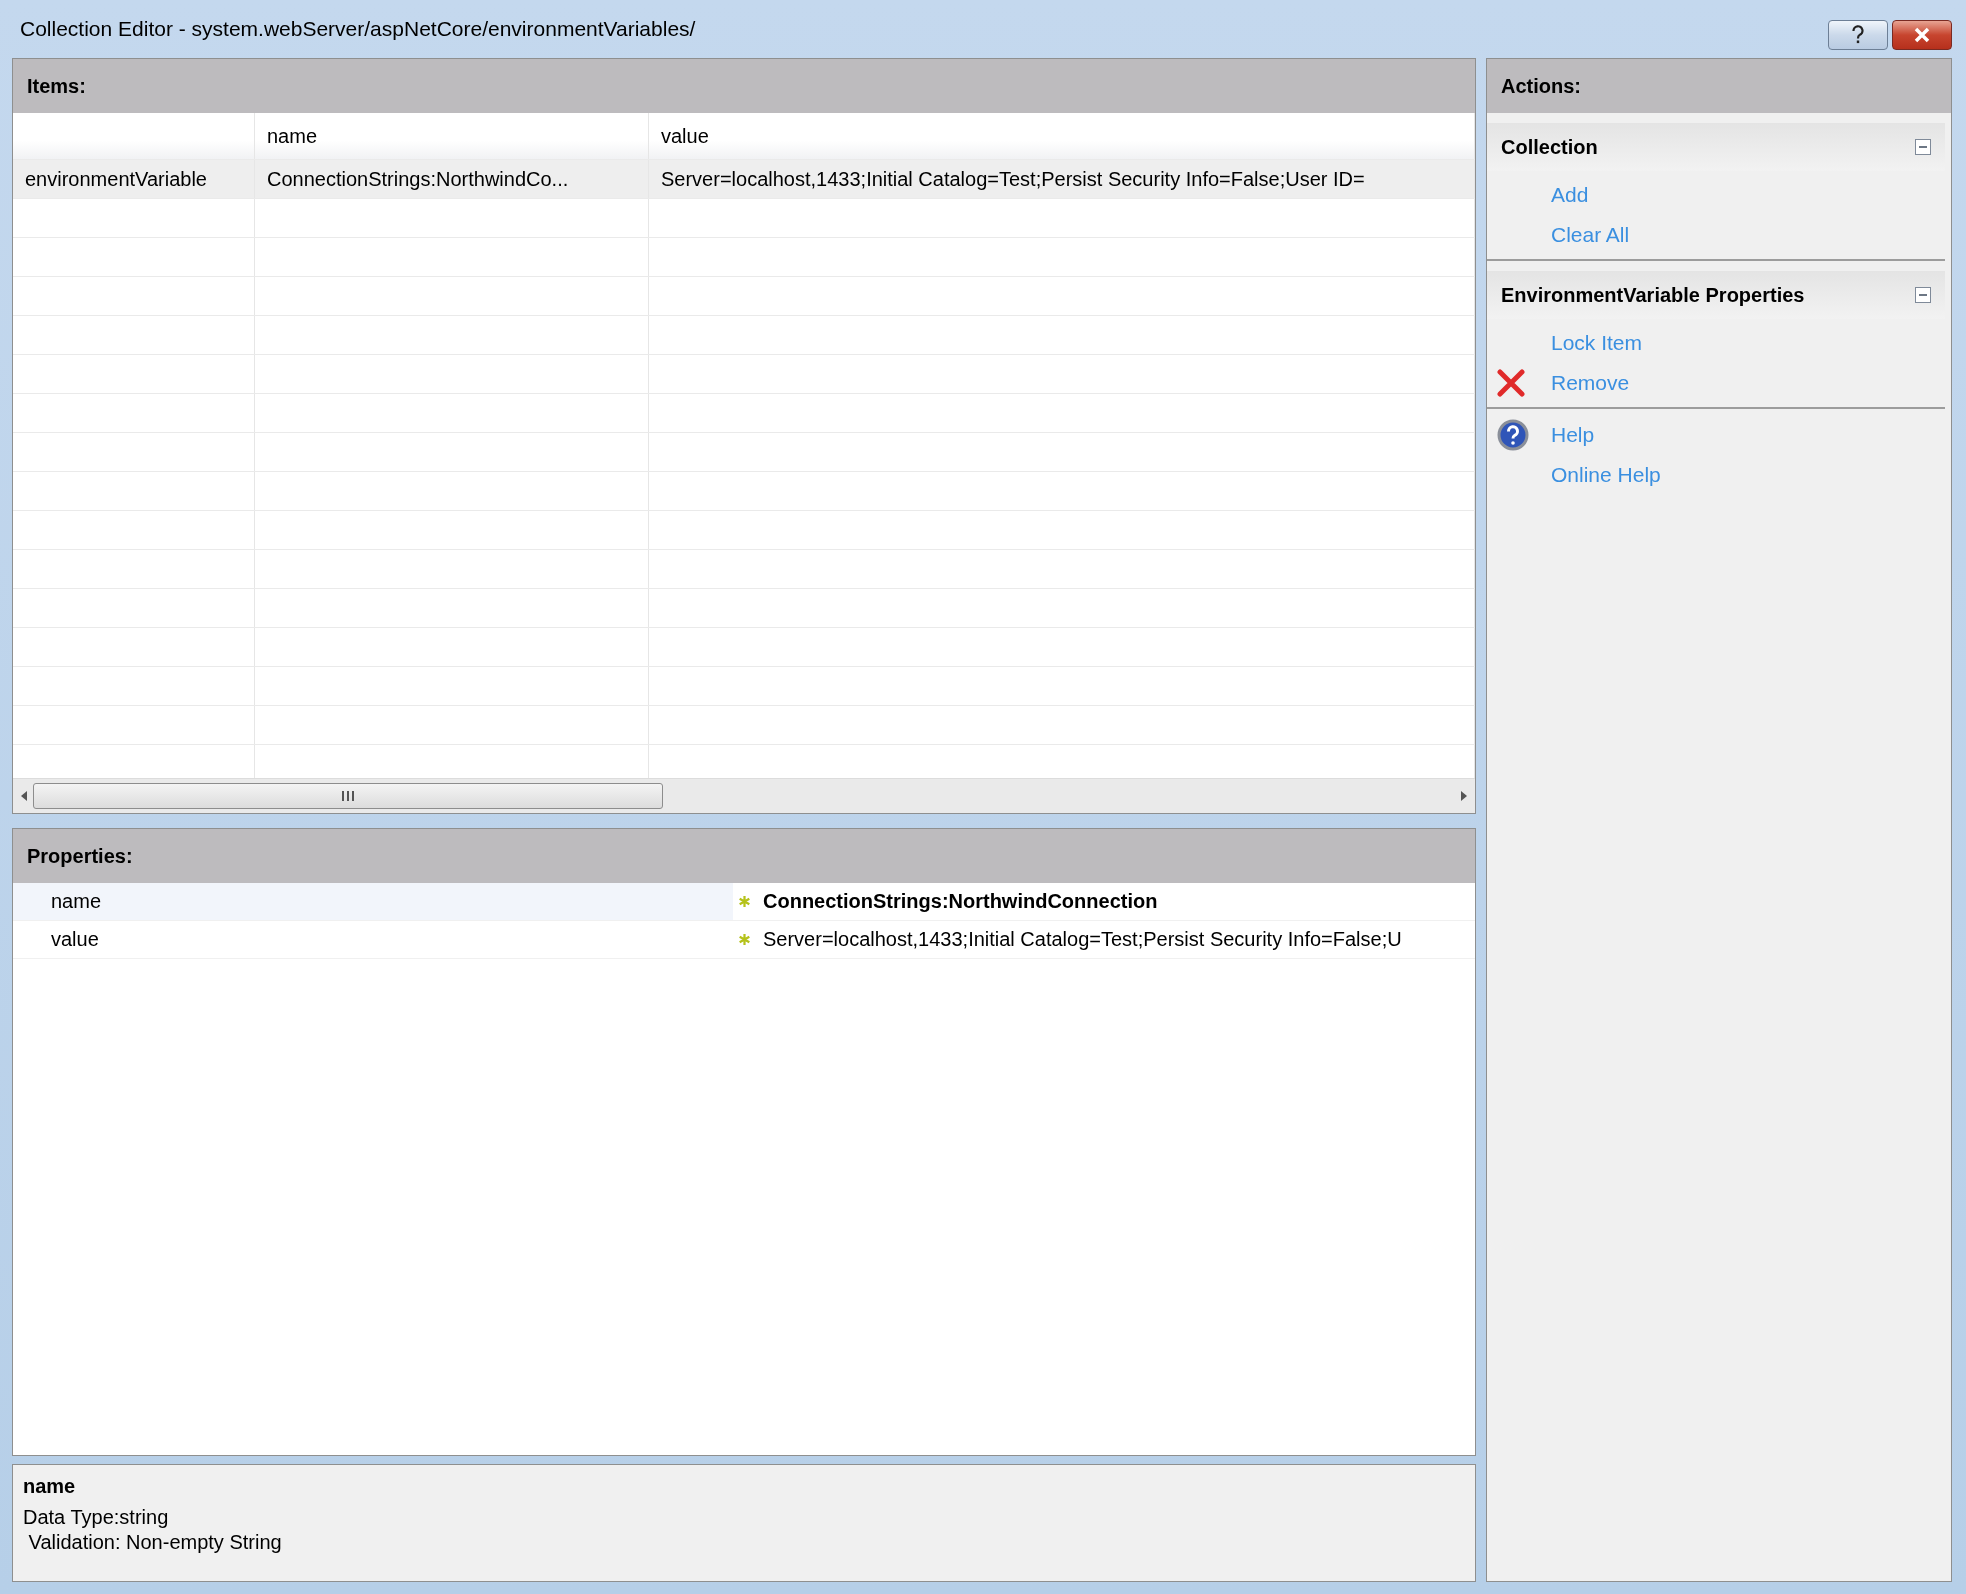 The height and width of the screenshot is (1594, 1966). I want to click on property-name: name, so click(373, 901).